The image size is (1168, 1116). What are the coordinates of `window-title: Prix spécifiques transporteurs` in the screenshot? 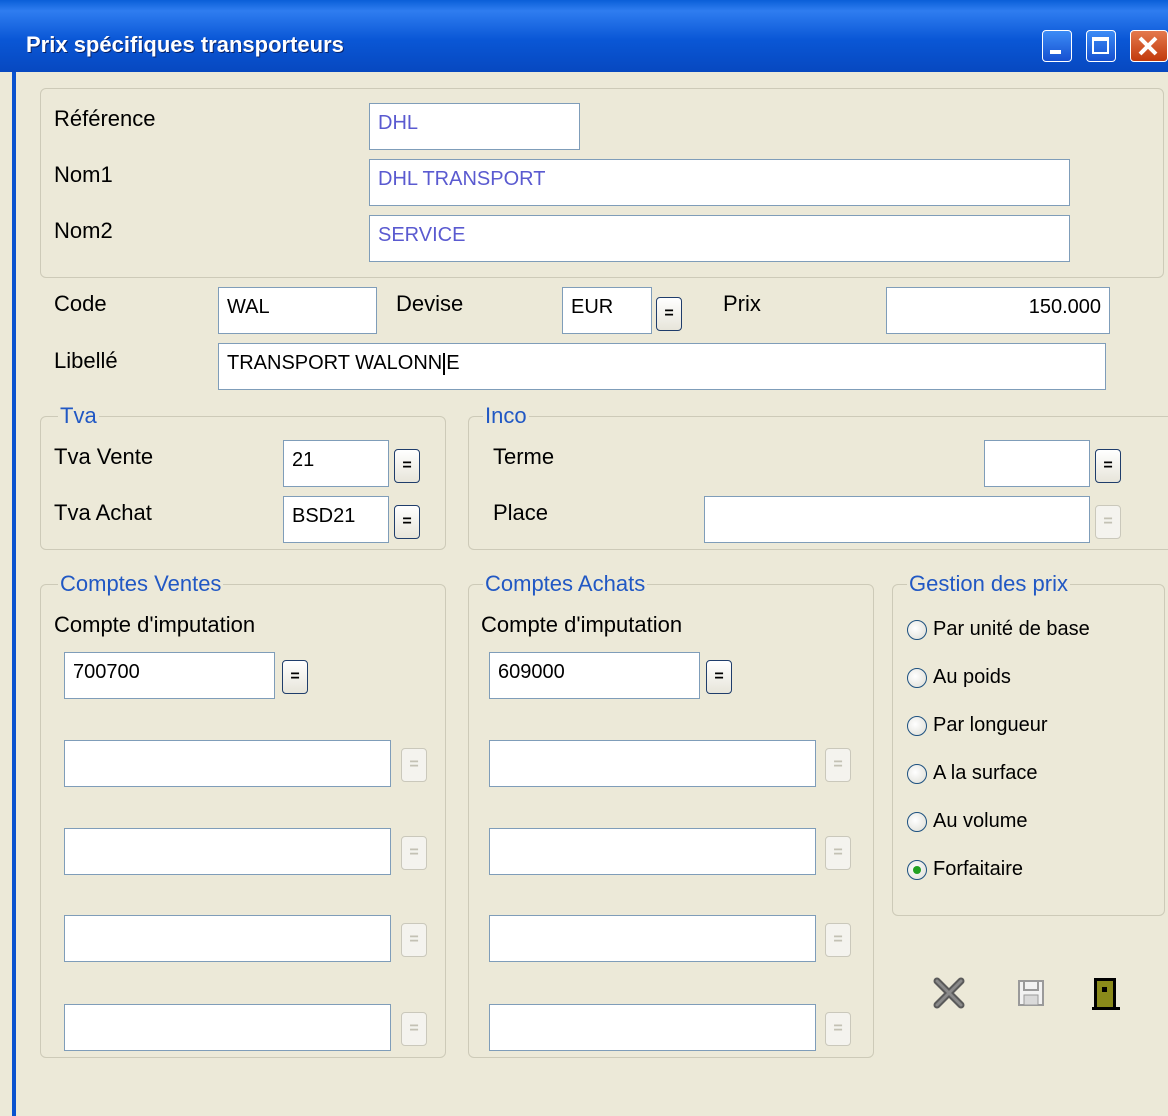 It's located at (185, 44).